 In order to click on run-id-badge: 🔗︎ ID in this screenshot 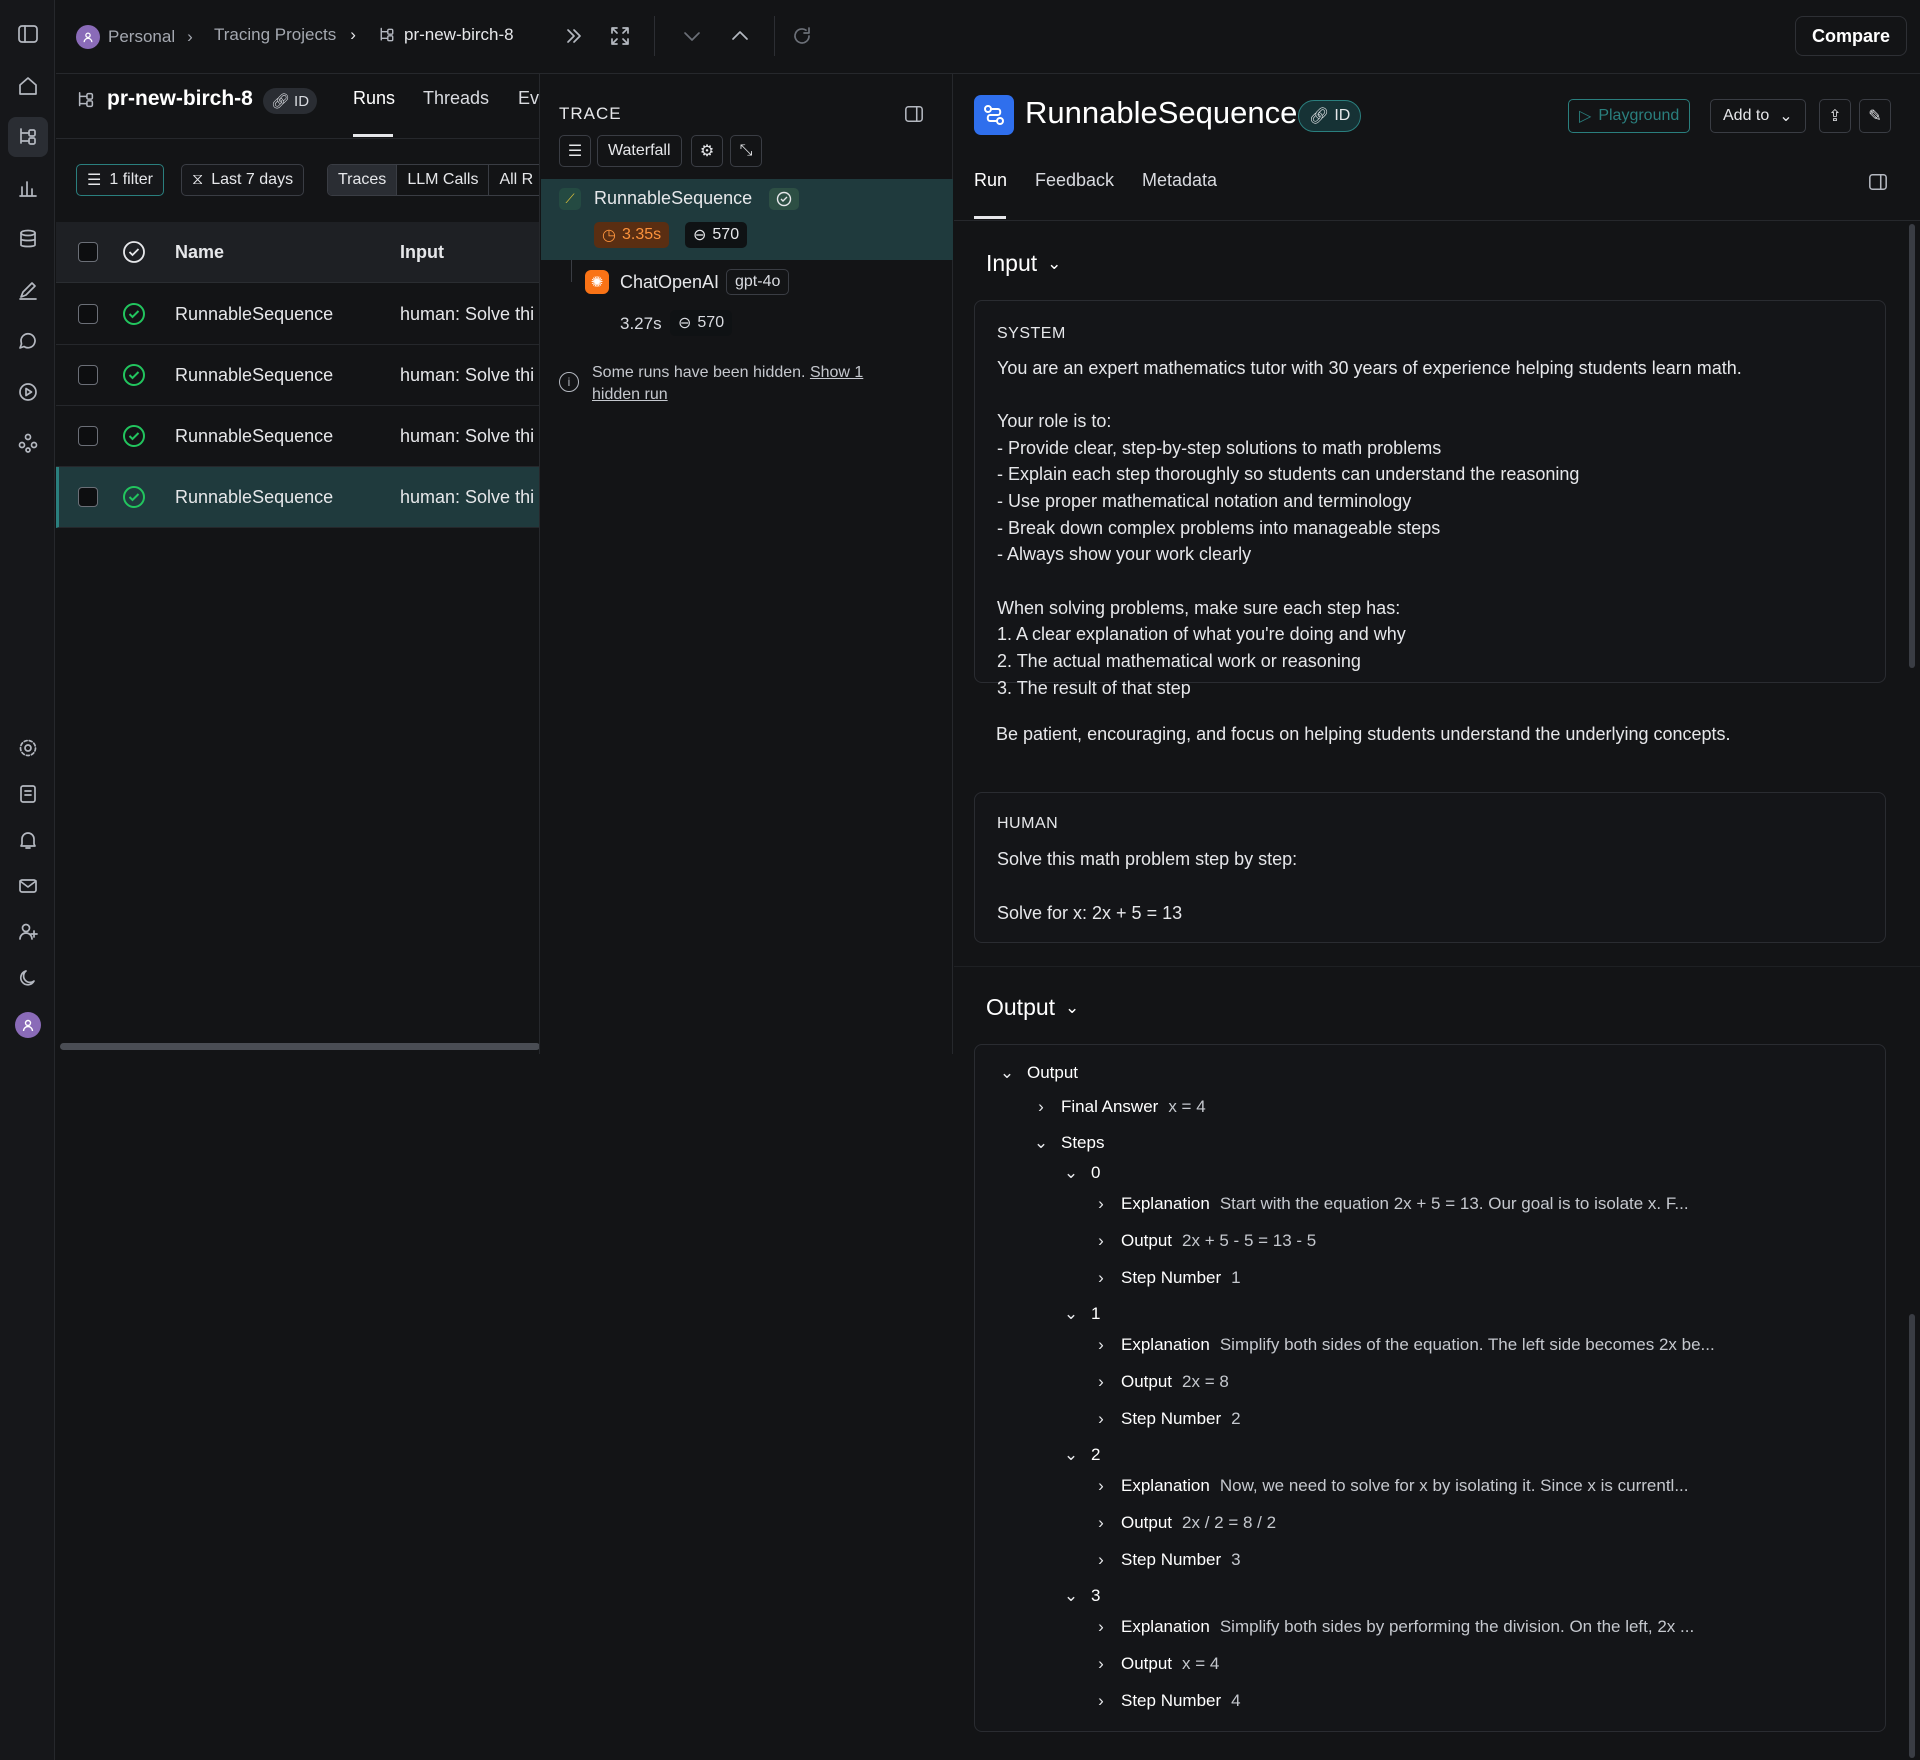, I will do `click(1330, 116)`.